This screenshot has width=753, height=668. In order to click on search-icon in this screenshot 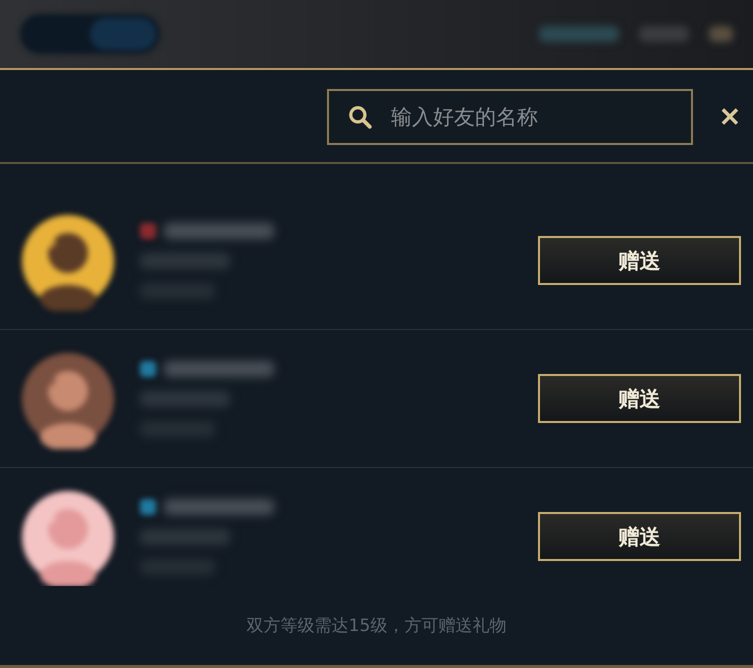, I will do `click(360, 117)`.